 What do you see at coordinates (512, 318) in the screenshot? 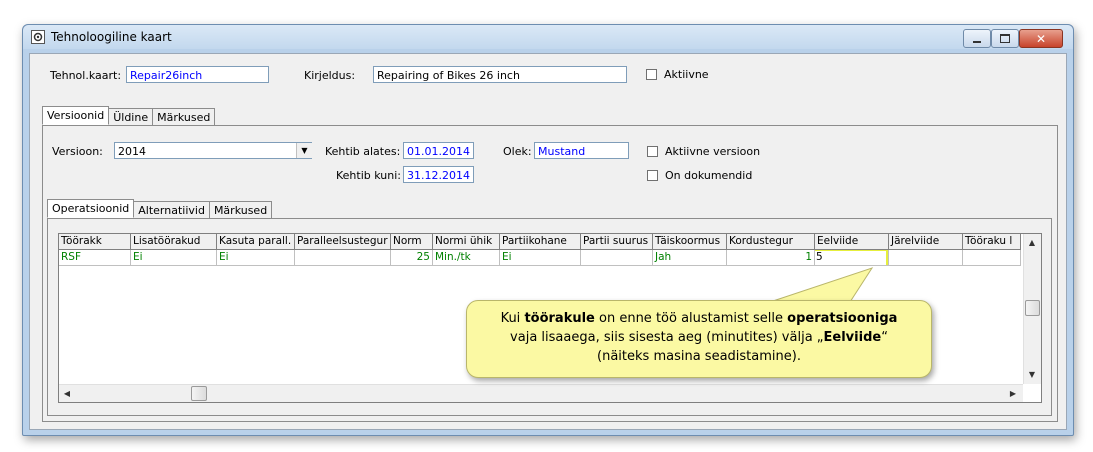
I see `callout-text: Kui` at bounding box center [512, 318].